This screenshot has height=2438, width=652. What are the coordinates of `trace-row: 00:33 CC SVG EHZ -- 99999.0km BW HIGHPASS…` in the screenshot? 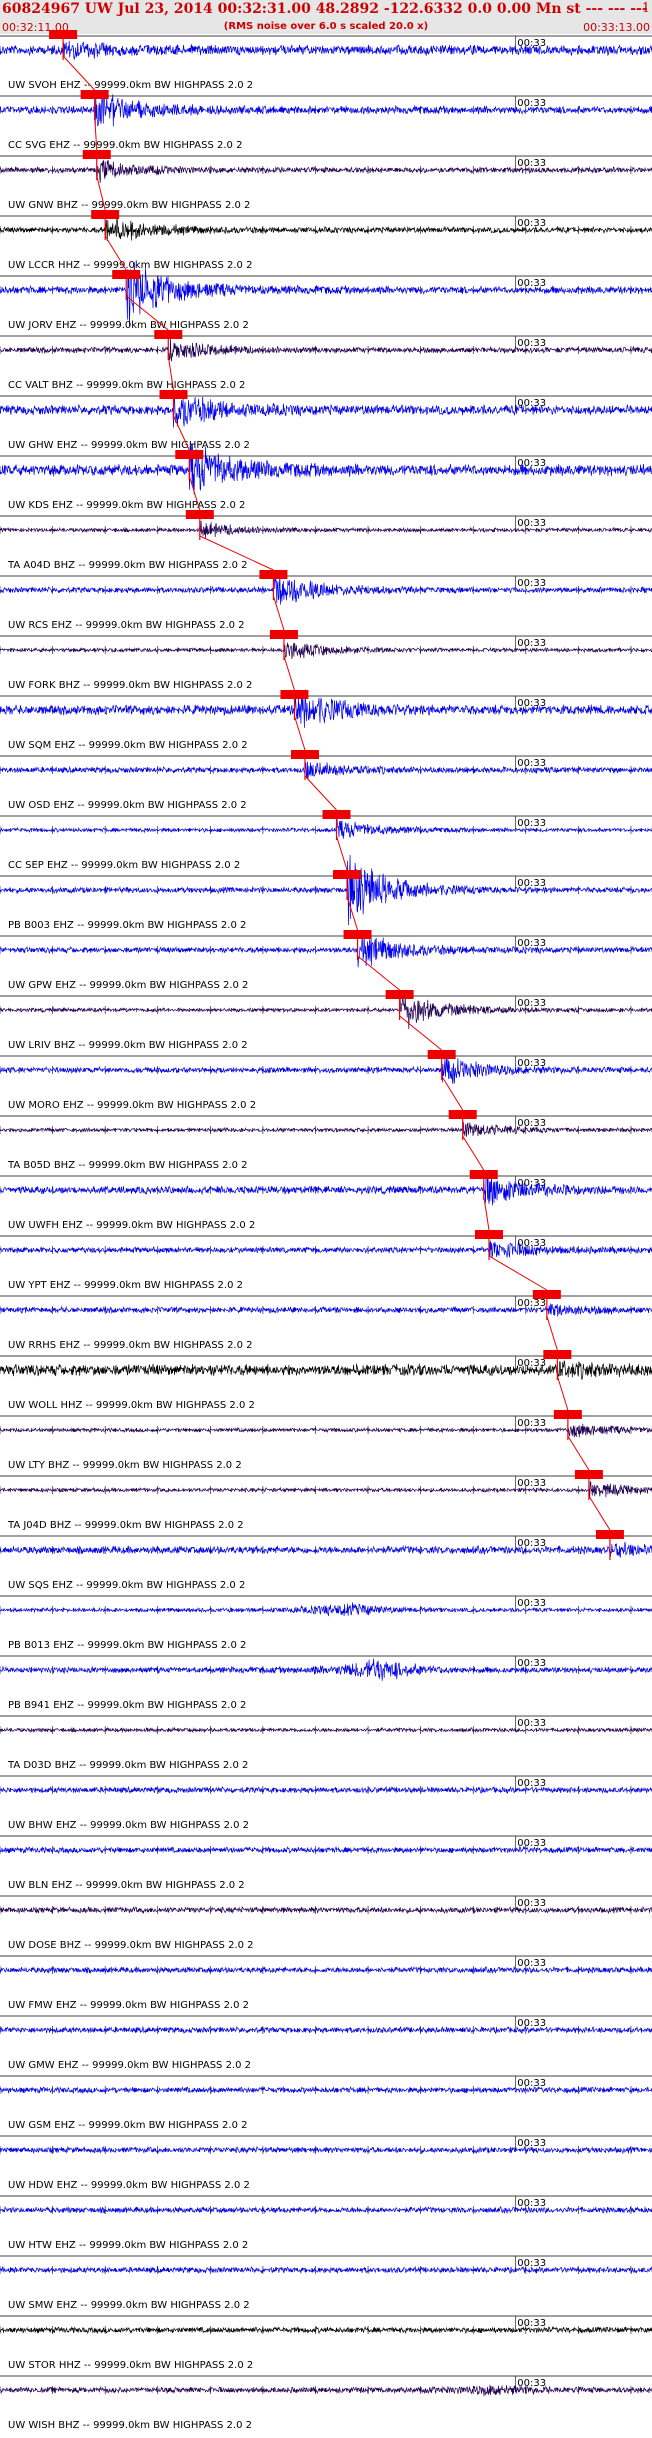 It's located at (326, 120).